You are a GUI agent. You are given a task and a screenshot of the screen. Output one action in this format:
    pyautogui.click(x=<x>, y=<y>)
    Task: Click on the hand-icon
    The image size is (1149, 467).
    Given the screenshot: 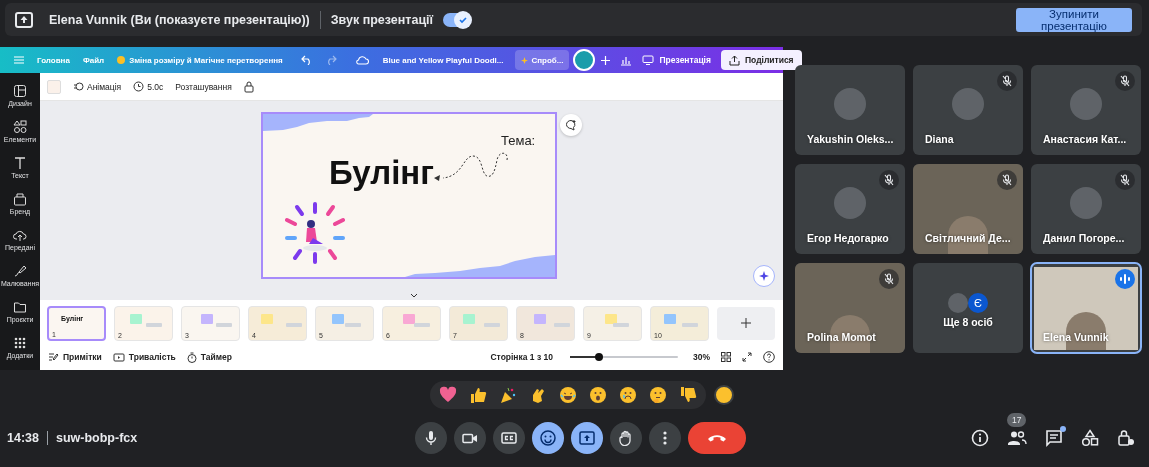 What is the action you would take?
    pyautogui.click(x=626, y=438)
    